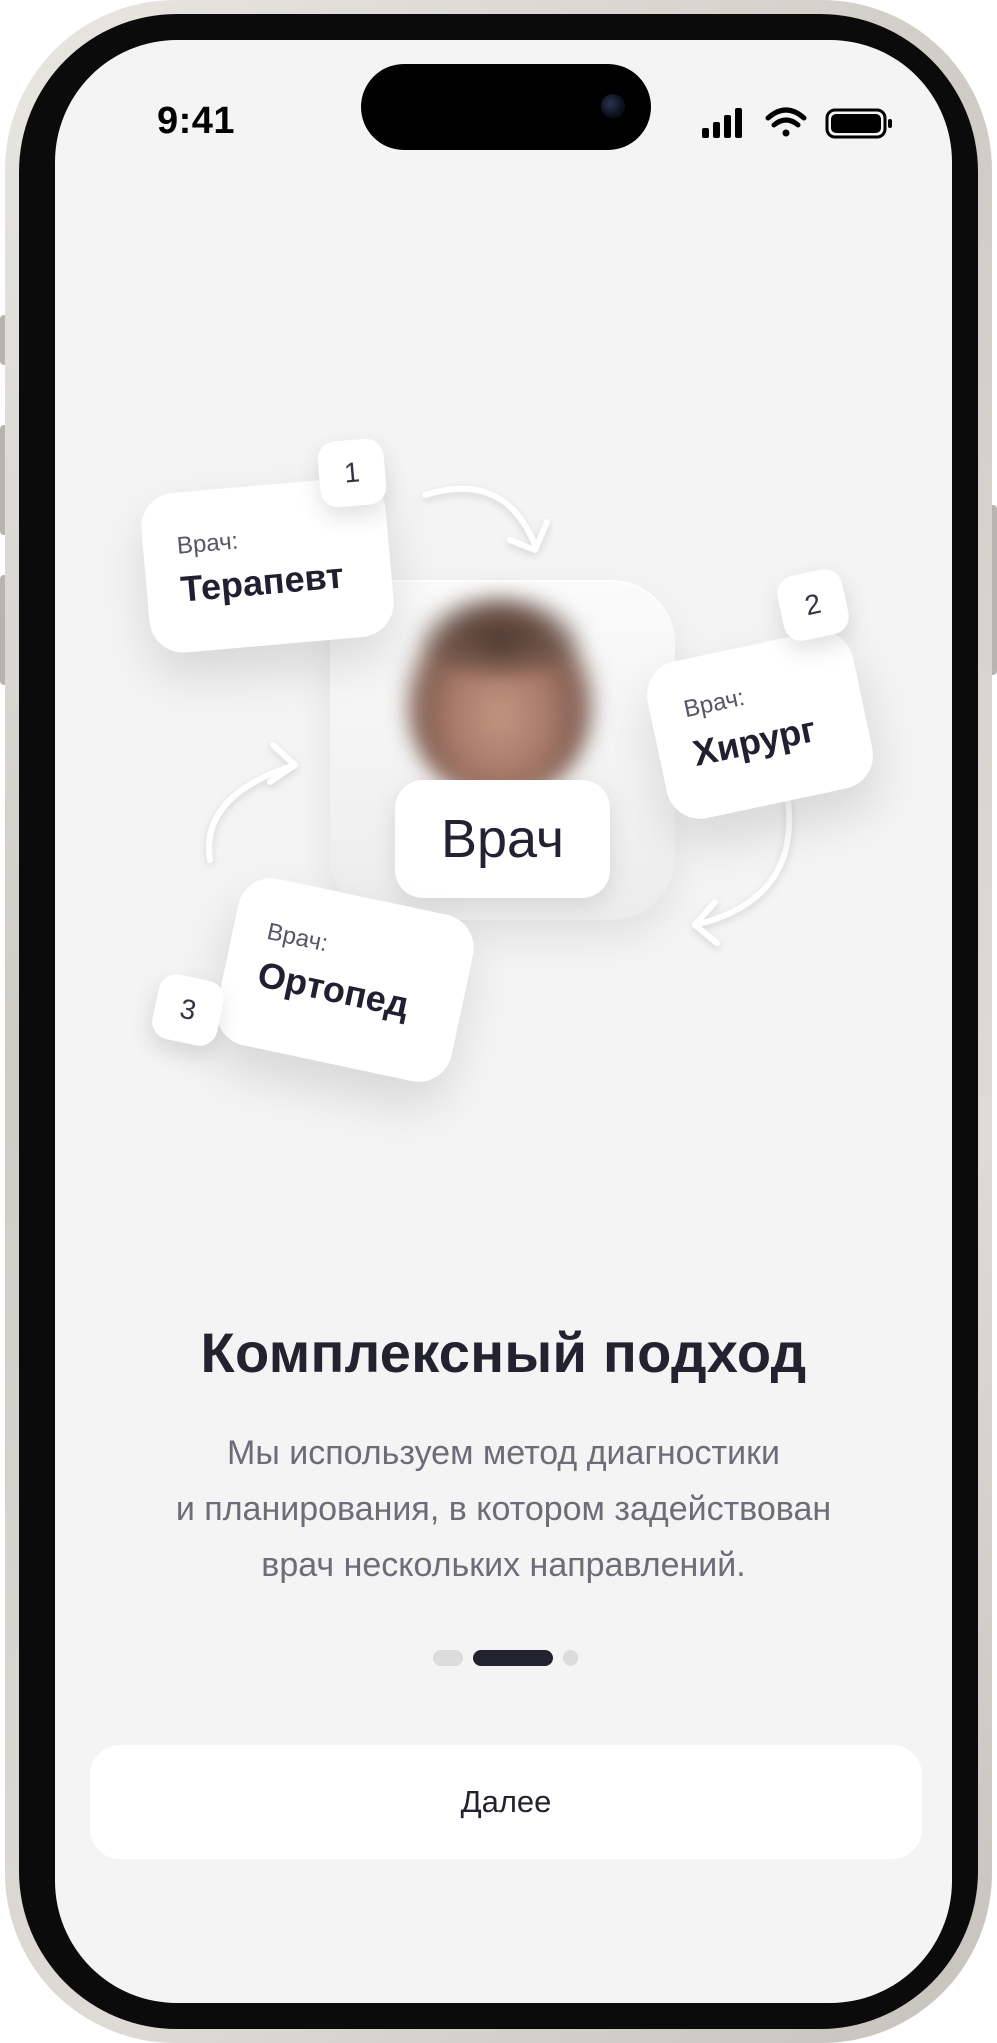  What do you see at coordinates (502, 750) in the screenshot?
I see `doctor-center-card: Врач` at bounding box center [502, 750].